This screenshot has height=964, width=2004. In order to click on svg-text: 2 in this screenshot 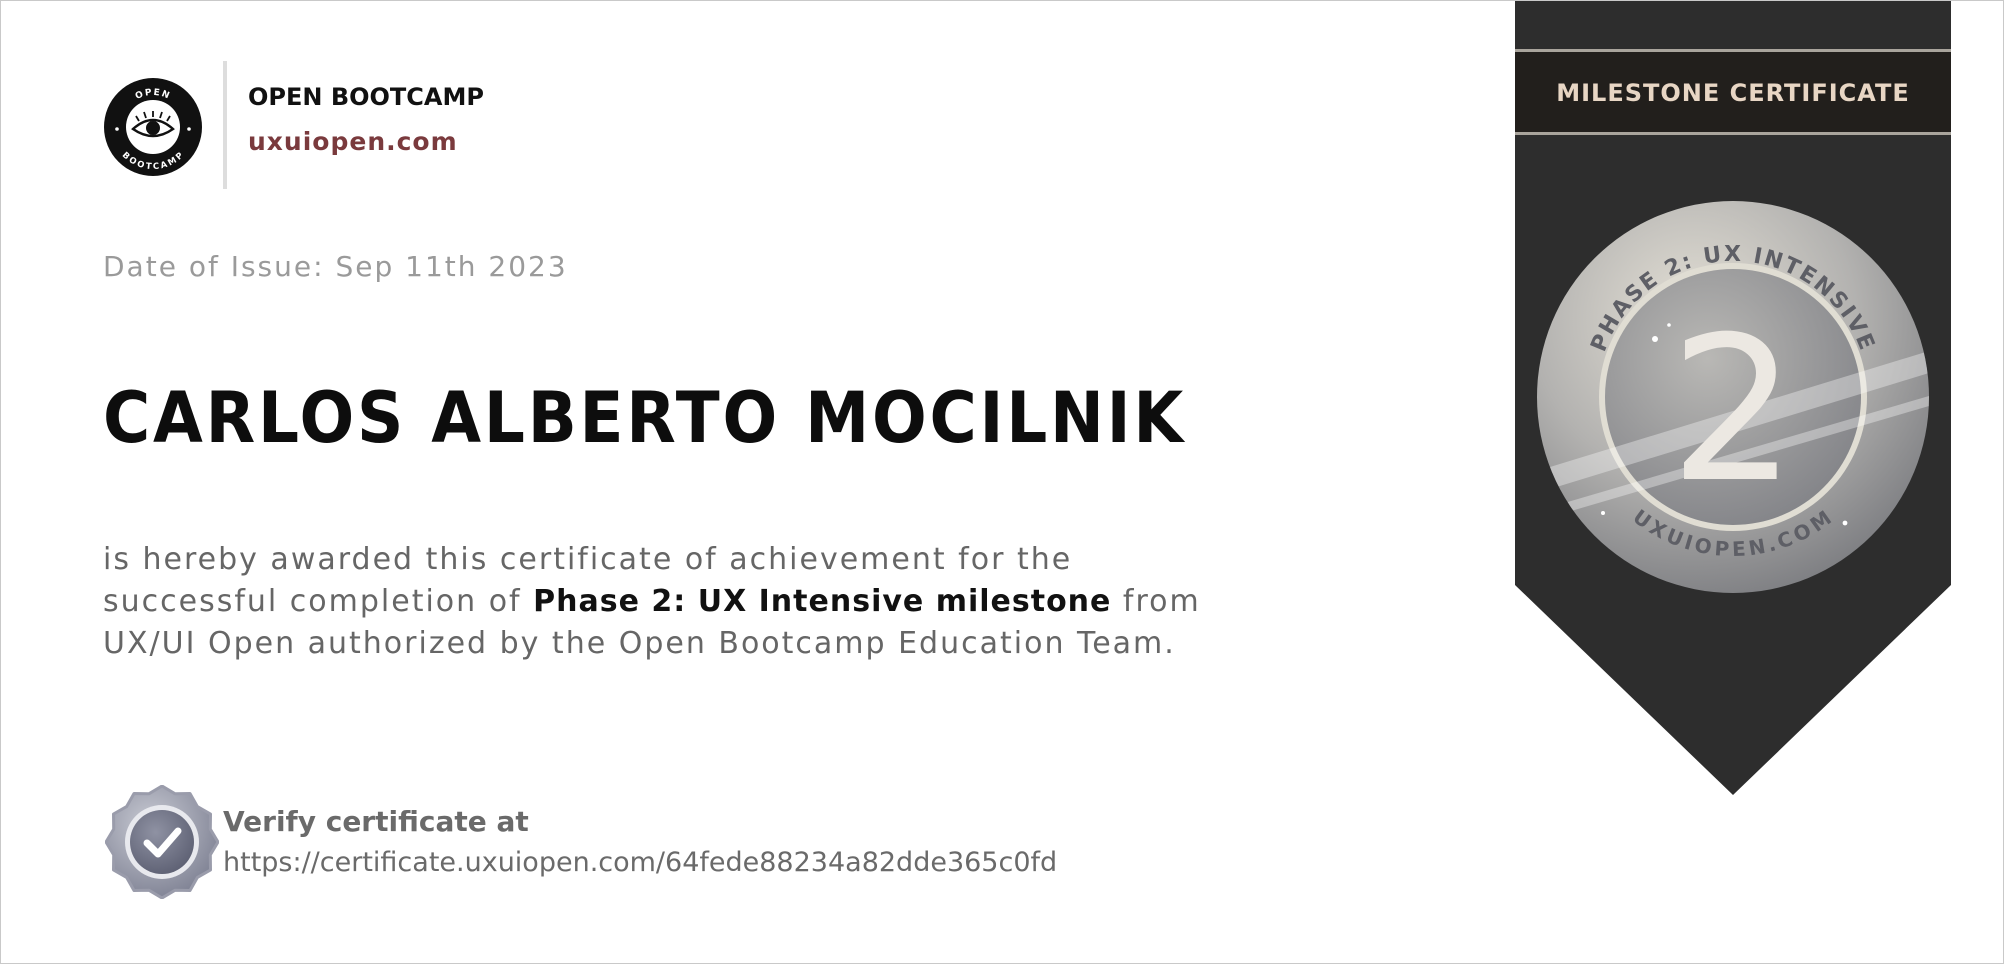, I will do `click(1732, 410)`.